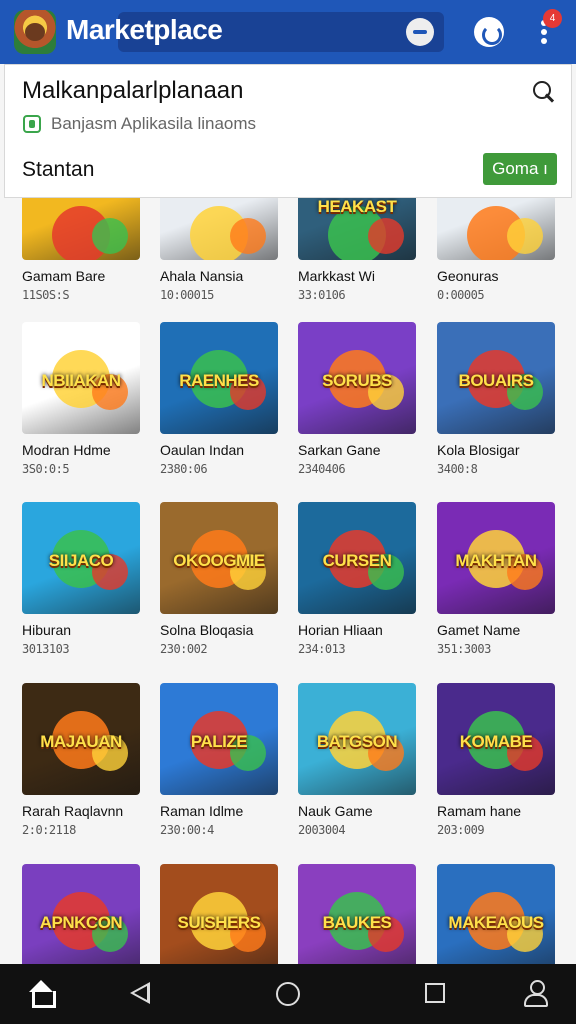 Image resolution: width=576 pixels, height=1024 pixels. Describe the element at coordinates (46, 649) in the screenshot. I see `app-meta: 3013103` at that location.